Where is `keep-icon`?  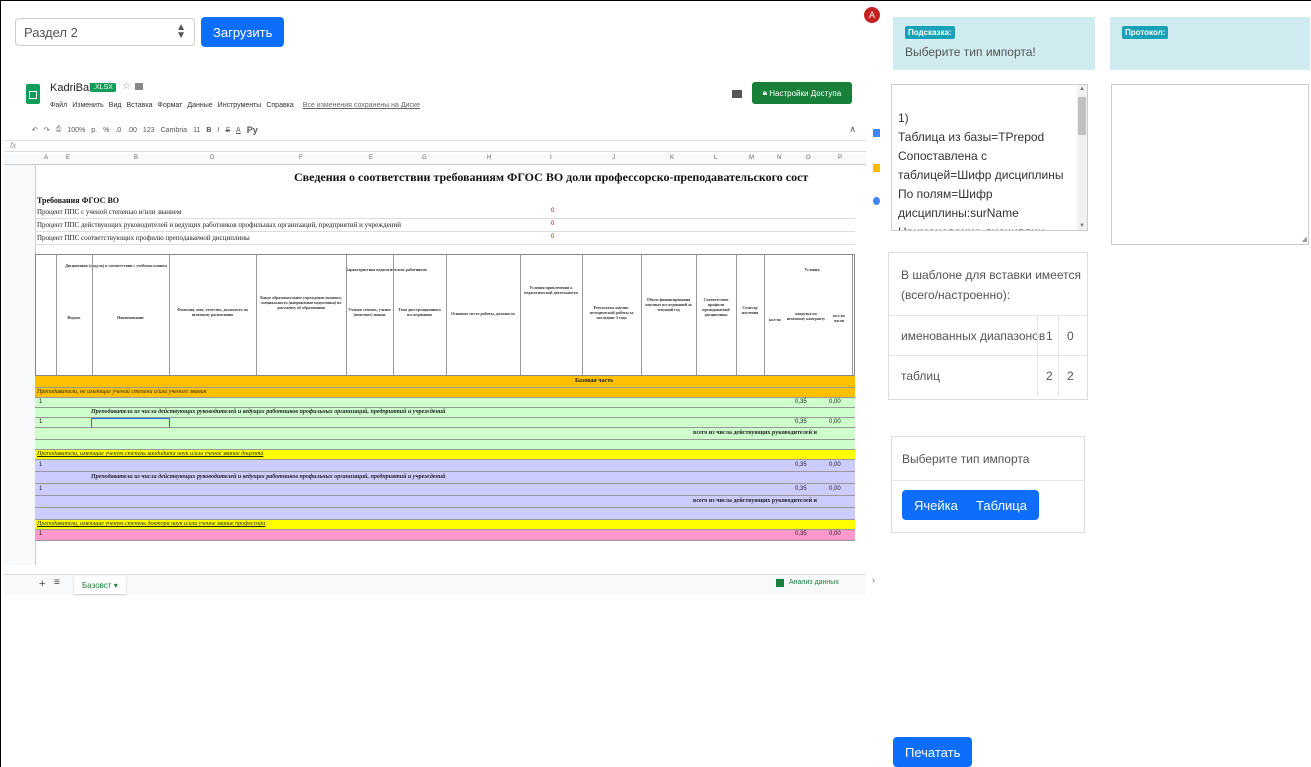
keep-icon is located at coordinates (876, 168).